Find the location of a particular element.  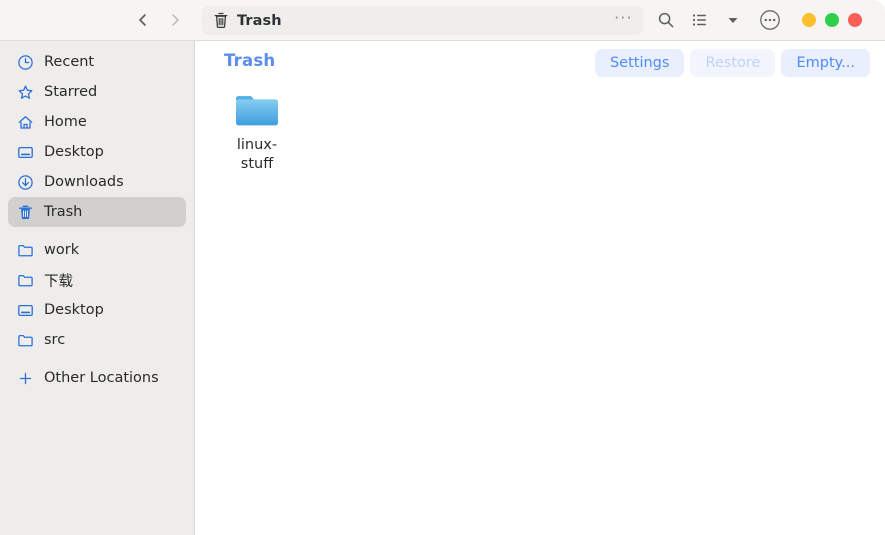

sidebar-item-label: 下载 is located at coordinates (58, 281).